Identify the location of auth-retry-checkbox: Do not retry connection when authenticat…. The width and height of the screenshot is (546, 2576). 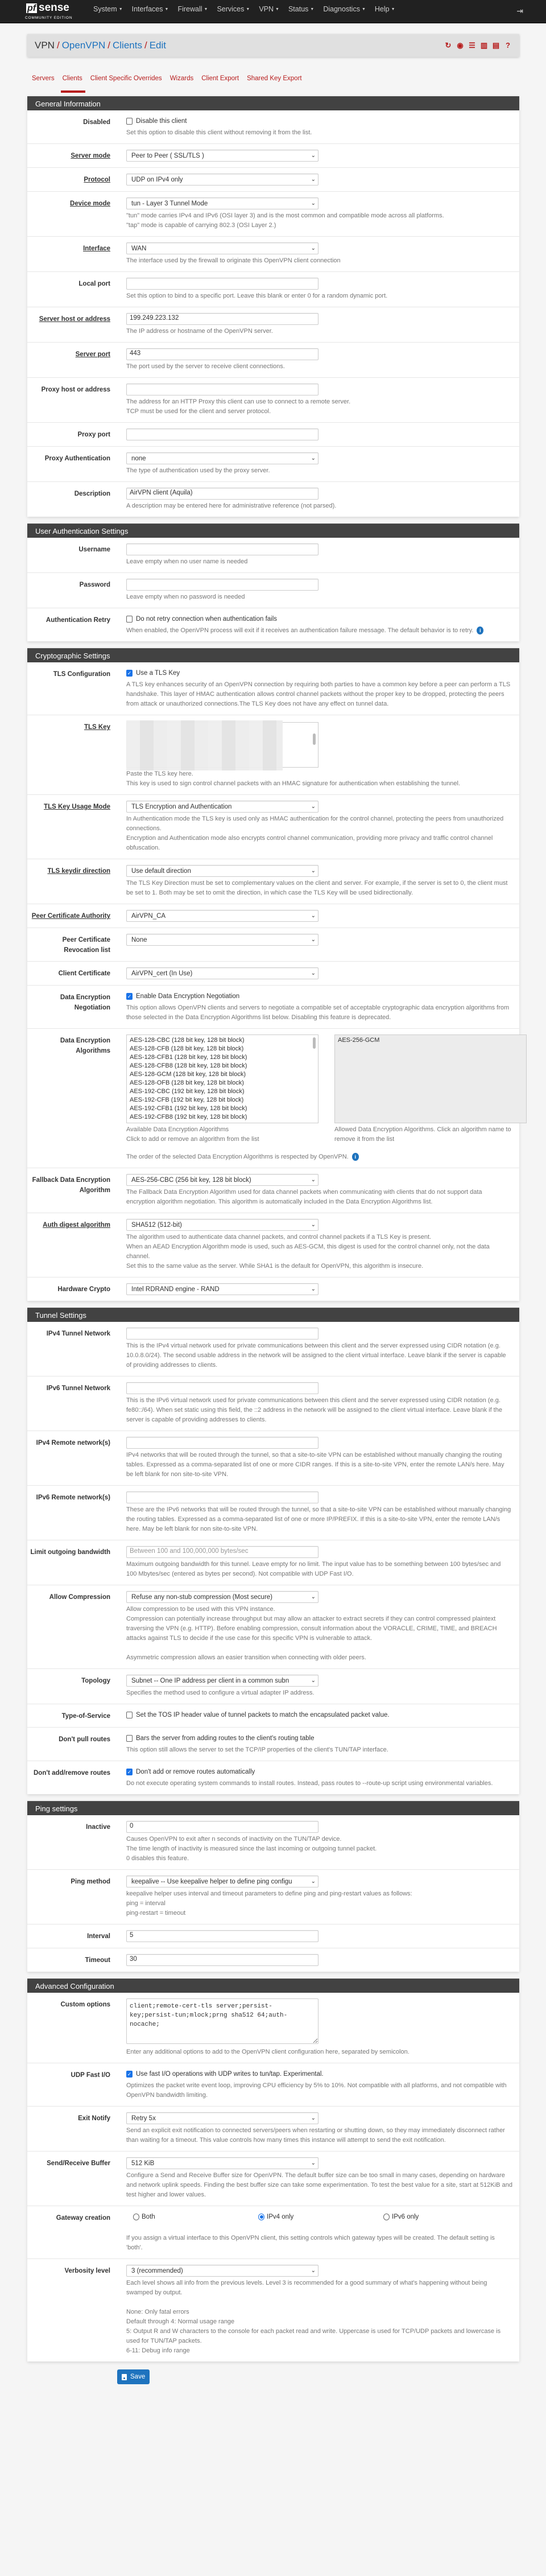
(319, 619).